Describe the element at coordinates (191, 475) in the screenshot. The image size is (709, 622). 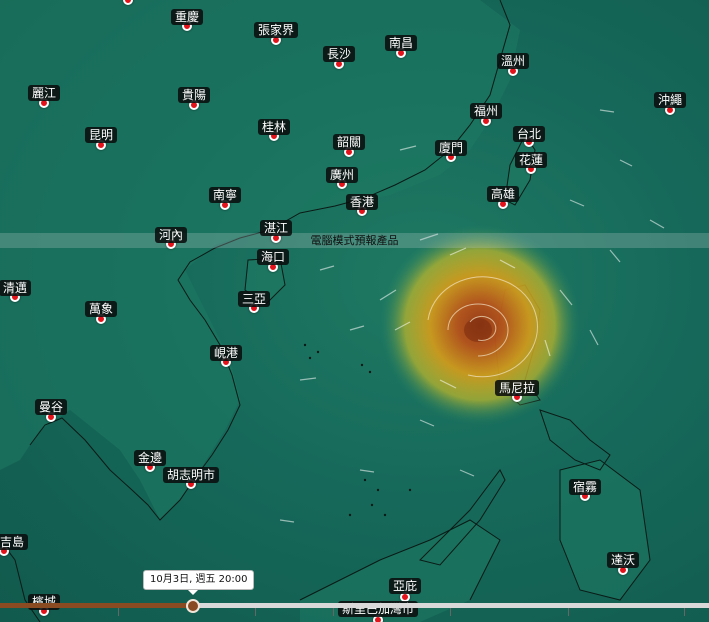
I see `city-label: 胡志明市` at that location.